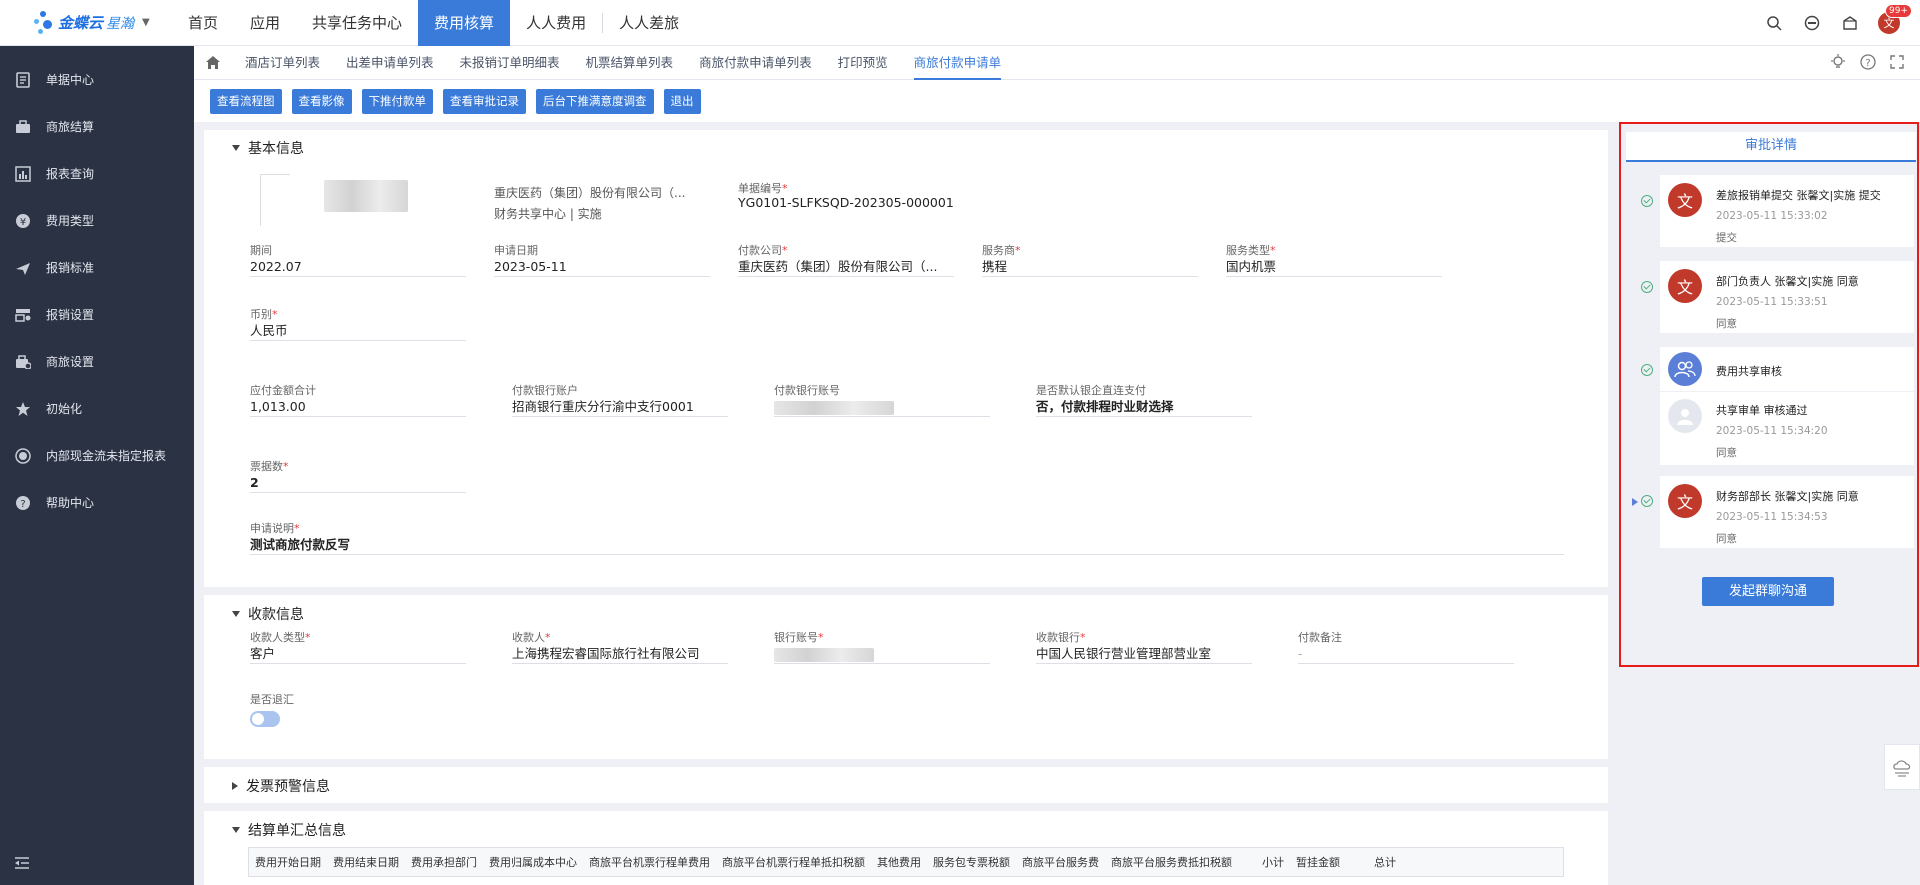  I want to click on mailbox-icon, so click(1850, 23).